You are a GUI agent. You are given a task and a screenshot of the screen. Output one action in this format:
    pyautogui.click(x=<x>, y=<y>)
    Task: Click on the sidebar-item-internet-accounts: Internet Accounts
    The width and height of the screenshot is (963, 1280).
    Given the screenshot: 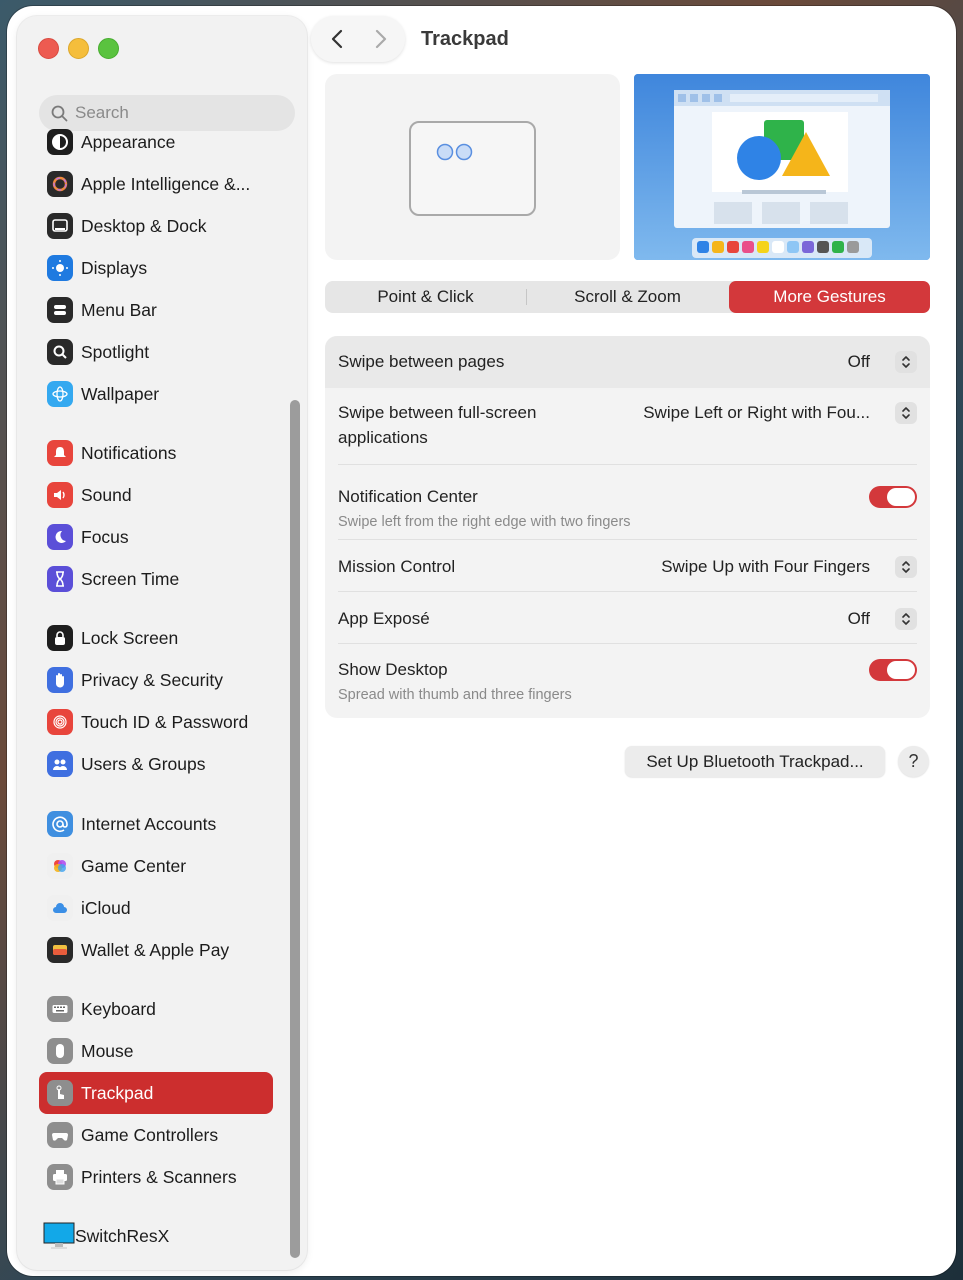 What is the action you would take?
    pyautogui.click(x=156, y=824)
    